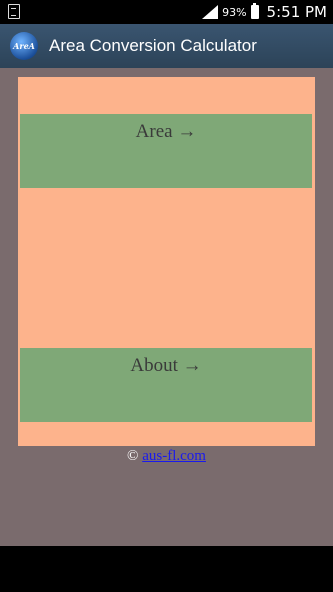 The width and height of the screenshot is (333, 592). Describe the element at coordinates (210, 12) in the screenshot. I see `signal-icon` at that location.